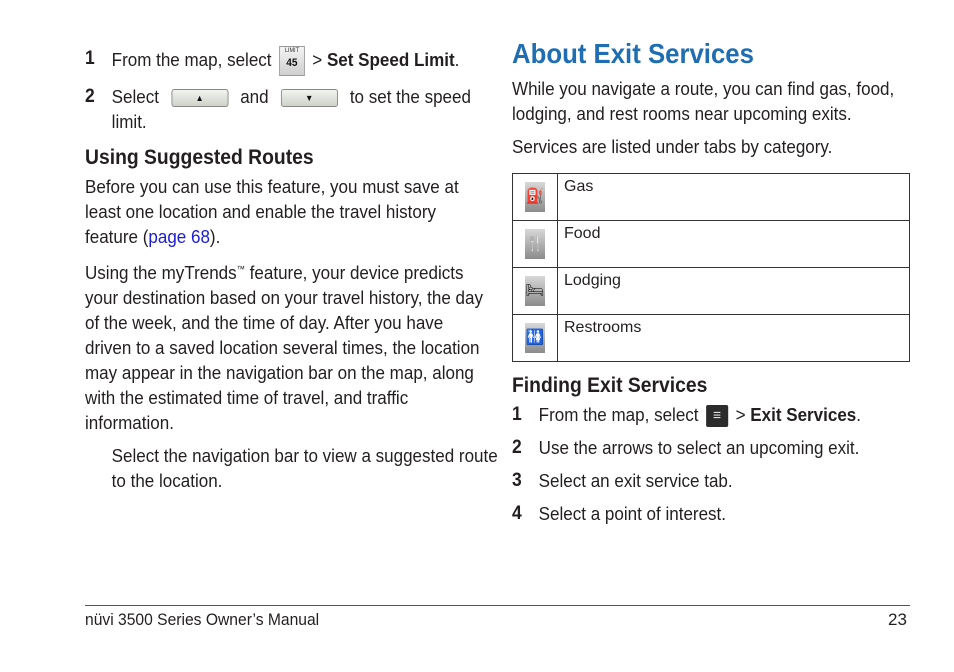 The image size is (954, 672). Describe the element at coordinates (733, 197) in the screenshot. I see `service-label: Gas` at that location.